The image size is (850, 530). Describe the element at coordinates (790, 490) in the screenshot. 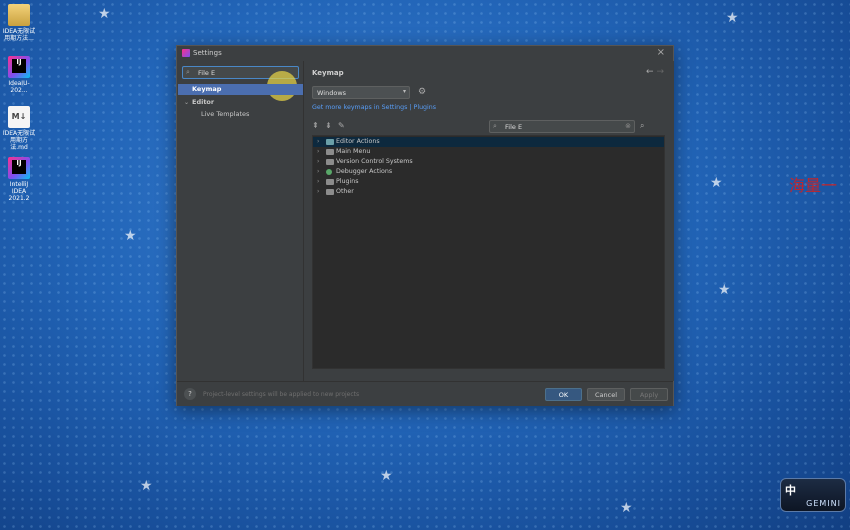

I see `ime-mode-char: 中` at that location.